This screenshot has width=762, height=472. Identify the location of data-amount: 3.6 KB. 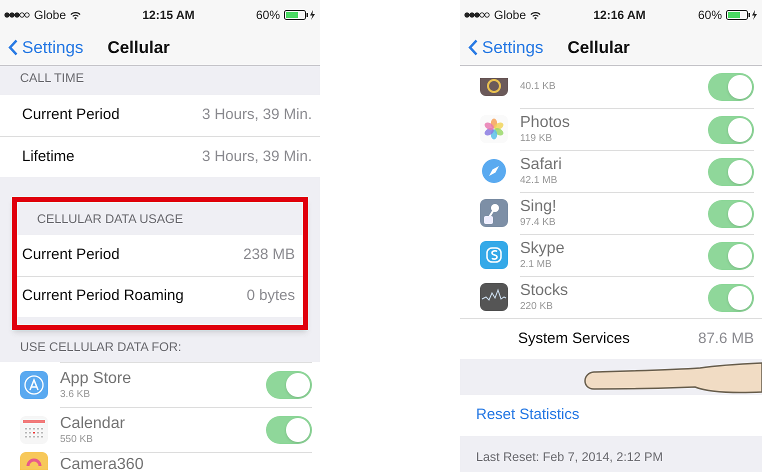
(76, 395).